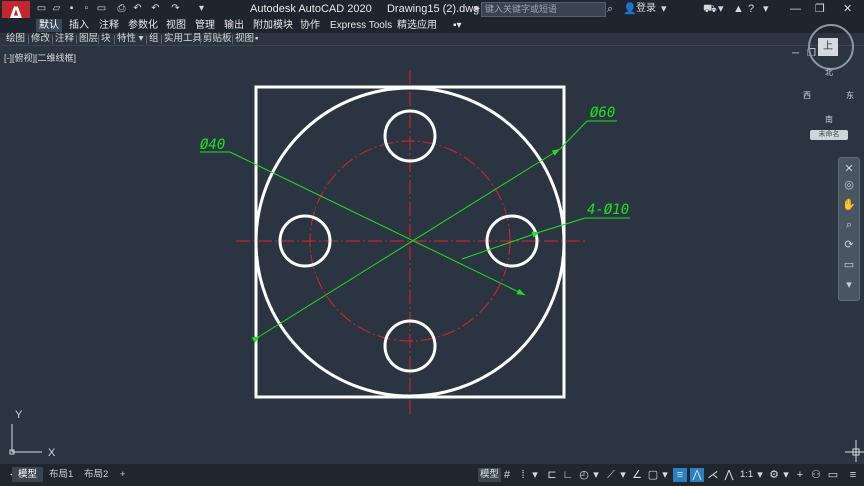 The width and height of the screenshot is (864, 486). I want to click on lineweight-icon: ≡, so click(680, 475).